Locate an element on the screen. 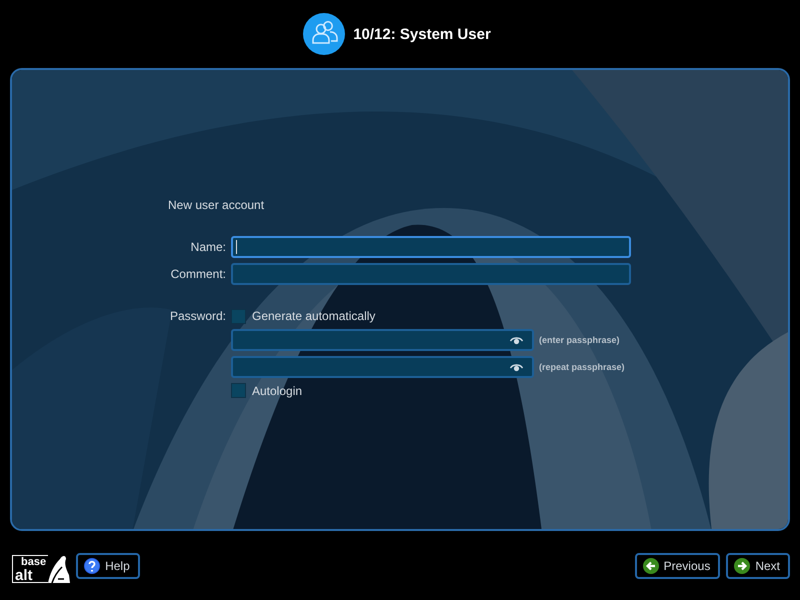  checkbox-label: Autologin is located at coordinates (277, 391).